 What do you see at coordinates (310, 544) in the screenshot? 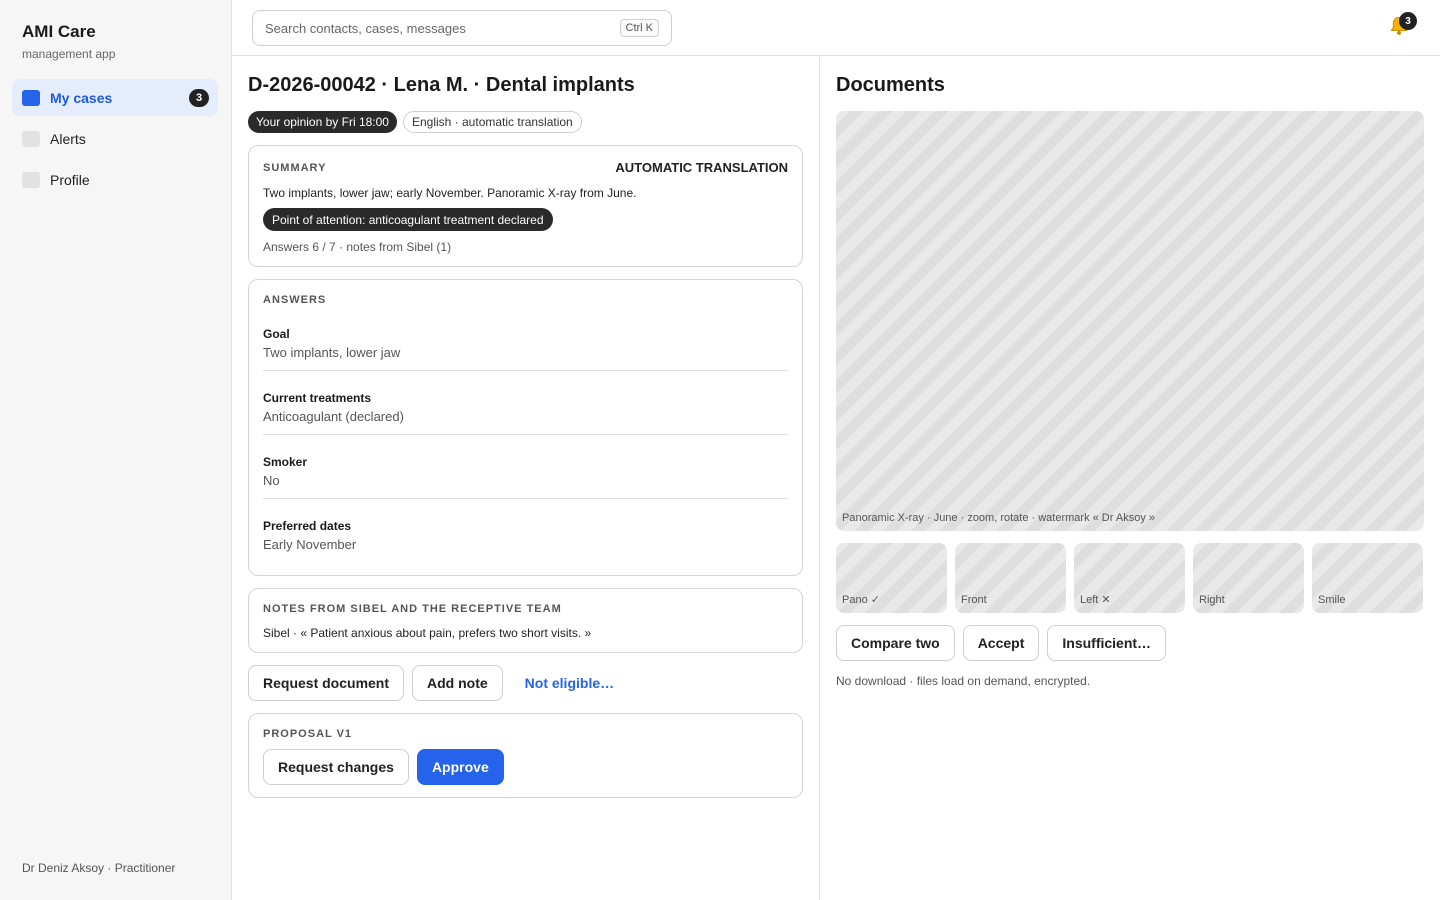
I see `answer-value: Early November` at bounding box center [310, 544].